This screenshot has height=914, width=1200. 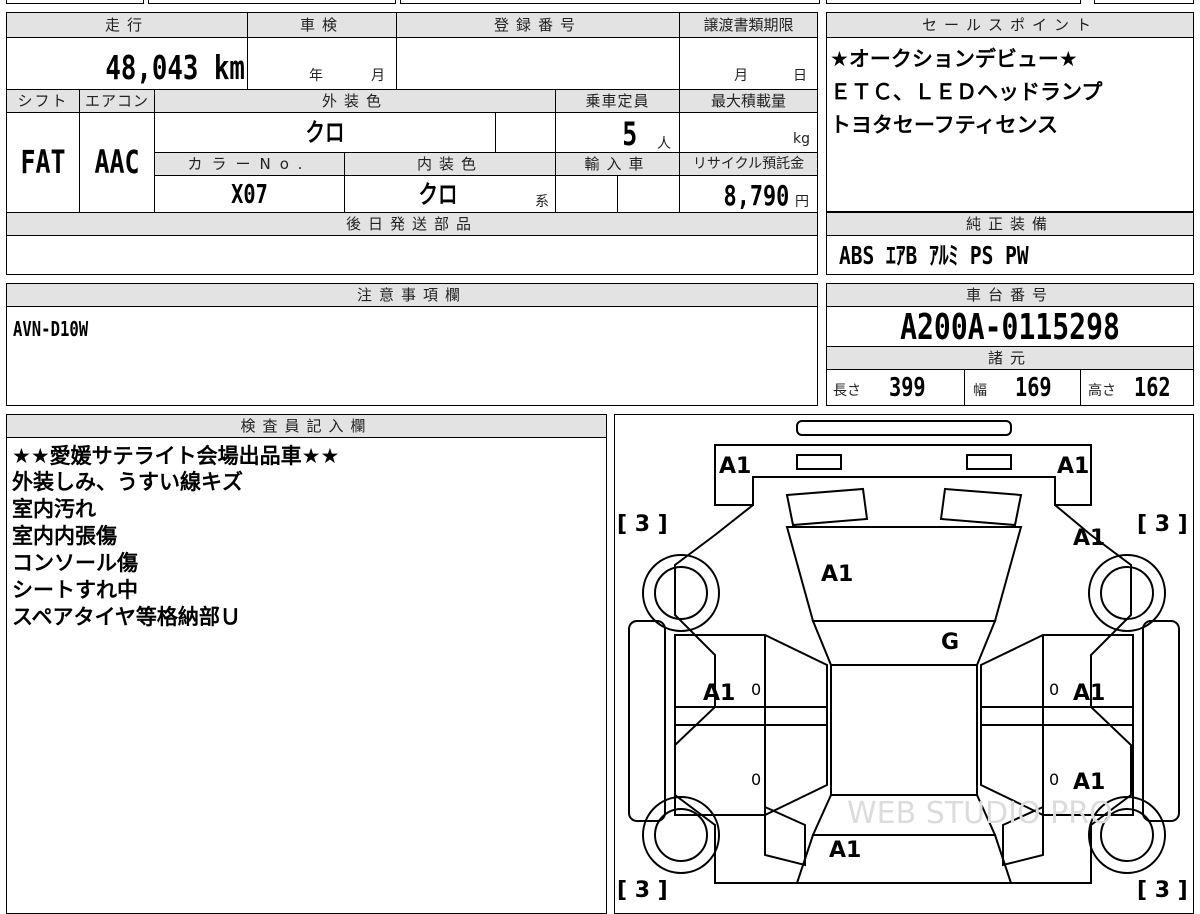 What do you see at coordinates (412, 344) in the screenshot?
I see `notes-box: 注意事項欄 AVN-D10W` at bounding box center [412, 344].